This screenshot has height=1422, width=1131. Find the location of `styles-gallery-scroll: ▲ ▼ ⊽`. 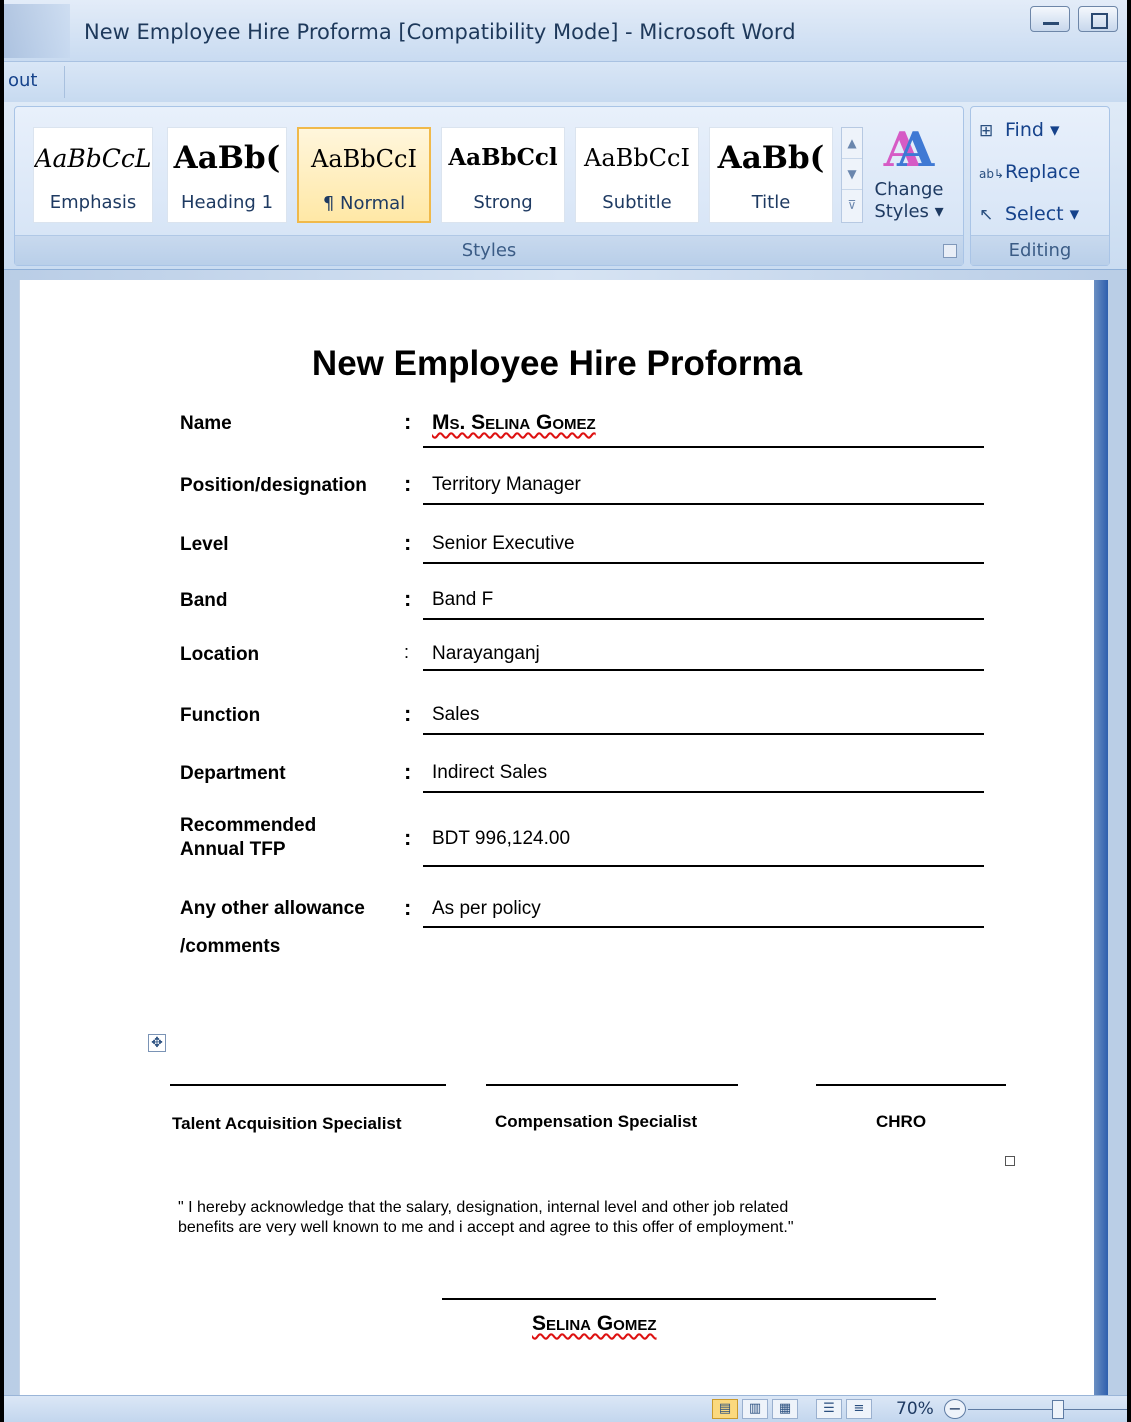

styles-gallery-scroll: ▲ ▼ ⊽ is located at coordinates (852, 175).